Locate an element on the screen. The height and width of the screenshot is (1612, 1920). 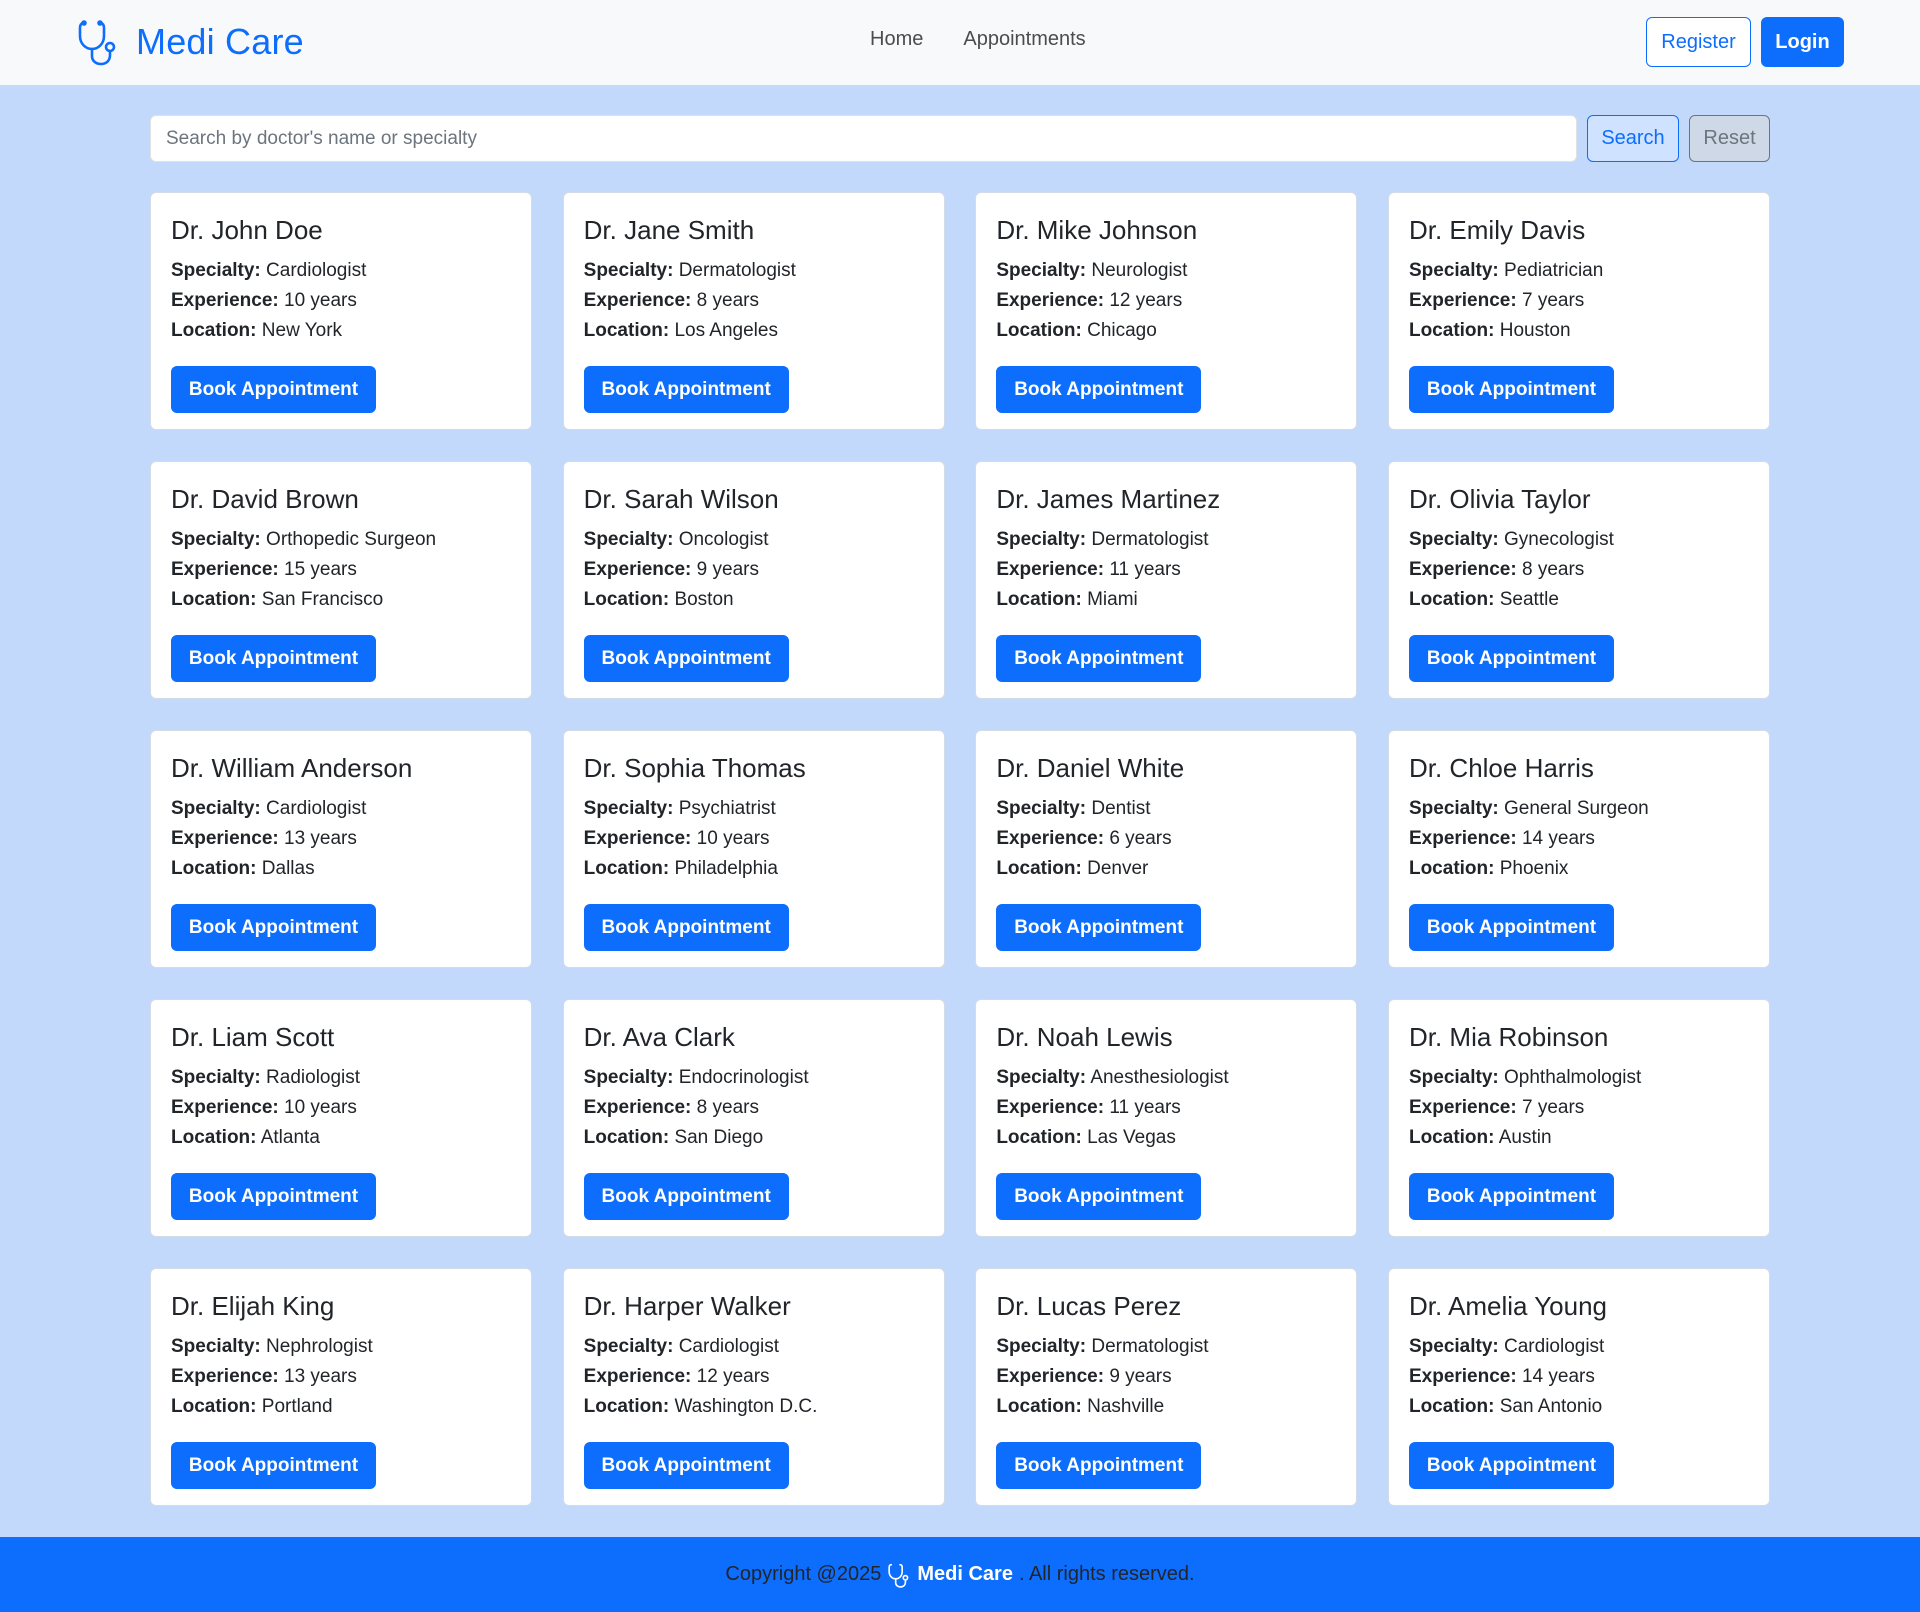
experience-value: 14 years is located at coordinates (1558, 1376).